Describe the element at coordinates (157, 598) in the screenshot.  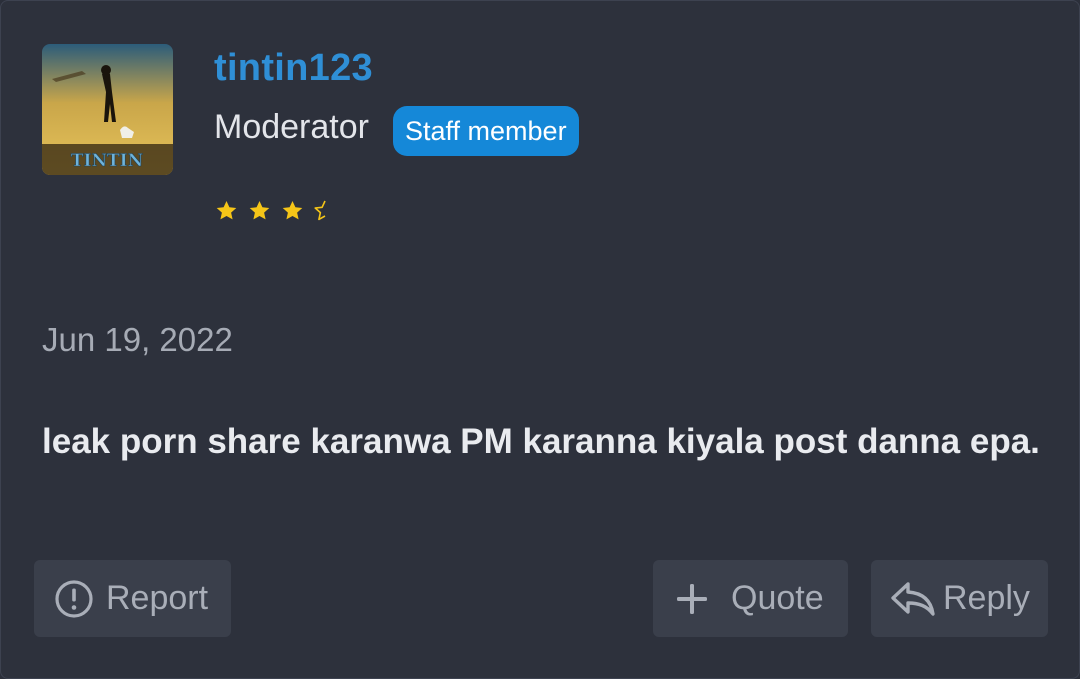
I see `report-label: Report` at that location.